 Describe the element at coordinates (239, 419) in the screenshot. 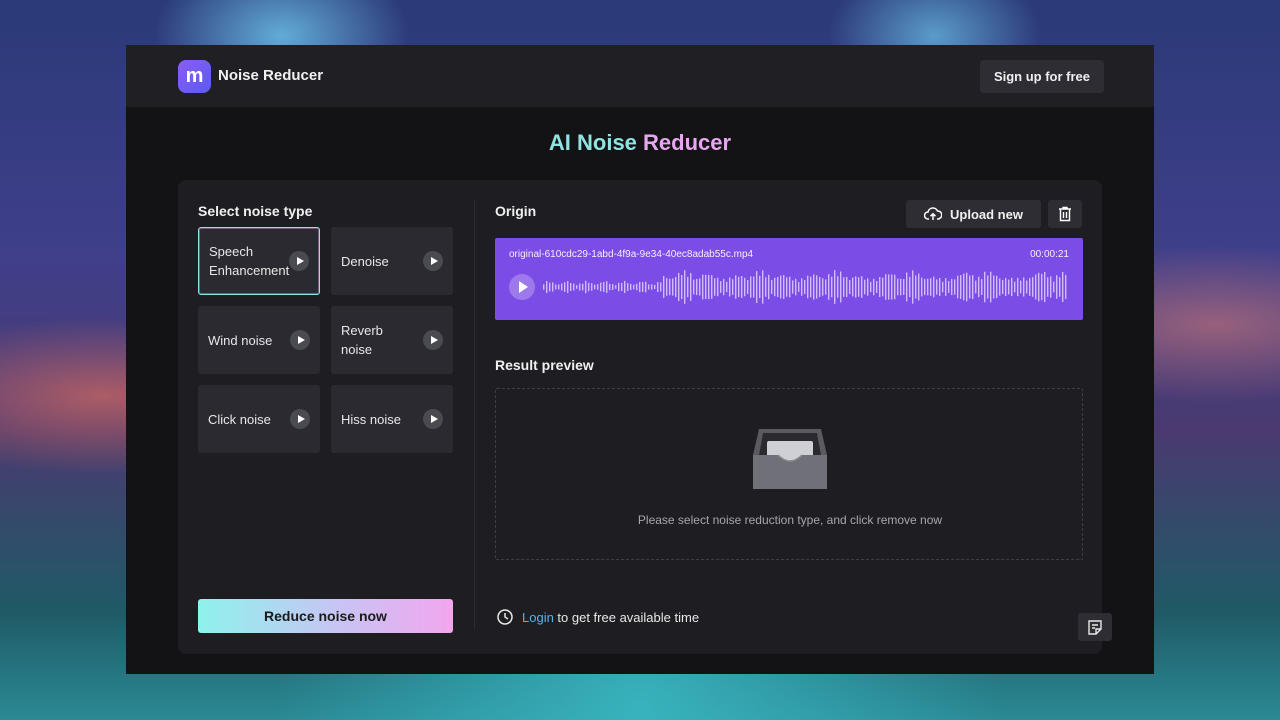

I see `noise-type-label: Click noise` at that location.